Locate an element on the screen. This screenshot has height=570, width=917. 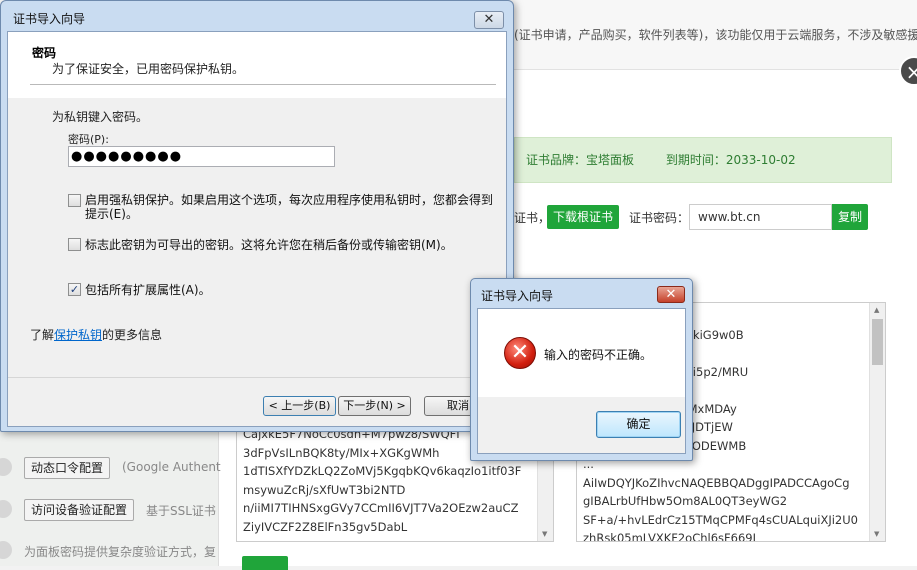
certificate-info-bar: 证书品牌：宝塔面板 到期时间：2033-10-02 is located at coordinates (703, 160).